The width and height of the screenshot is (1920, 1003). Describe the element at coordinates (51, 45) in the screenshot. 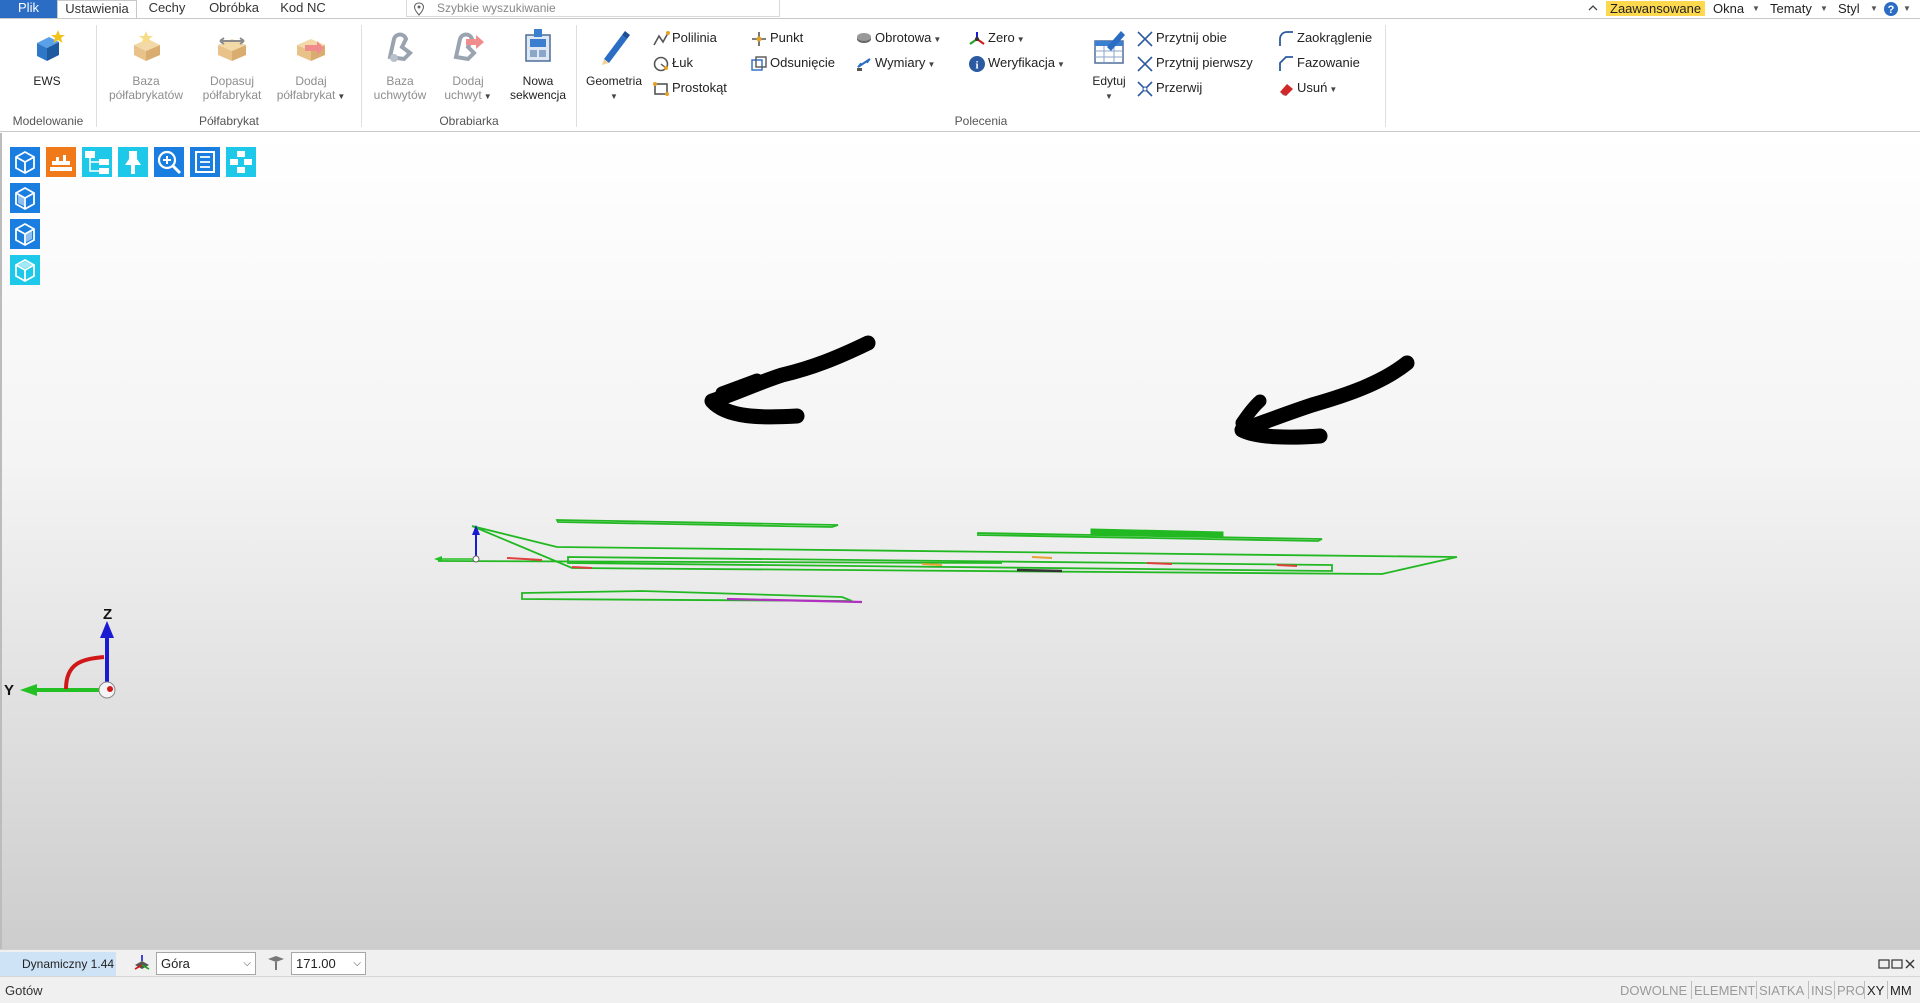

I see `ews-icon` at that location.